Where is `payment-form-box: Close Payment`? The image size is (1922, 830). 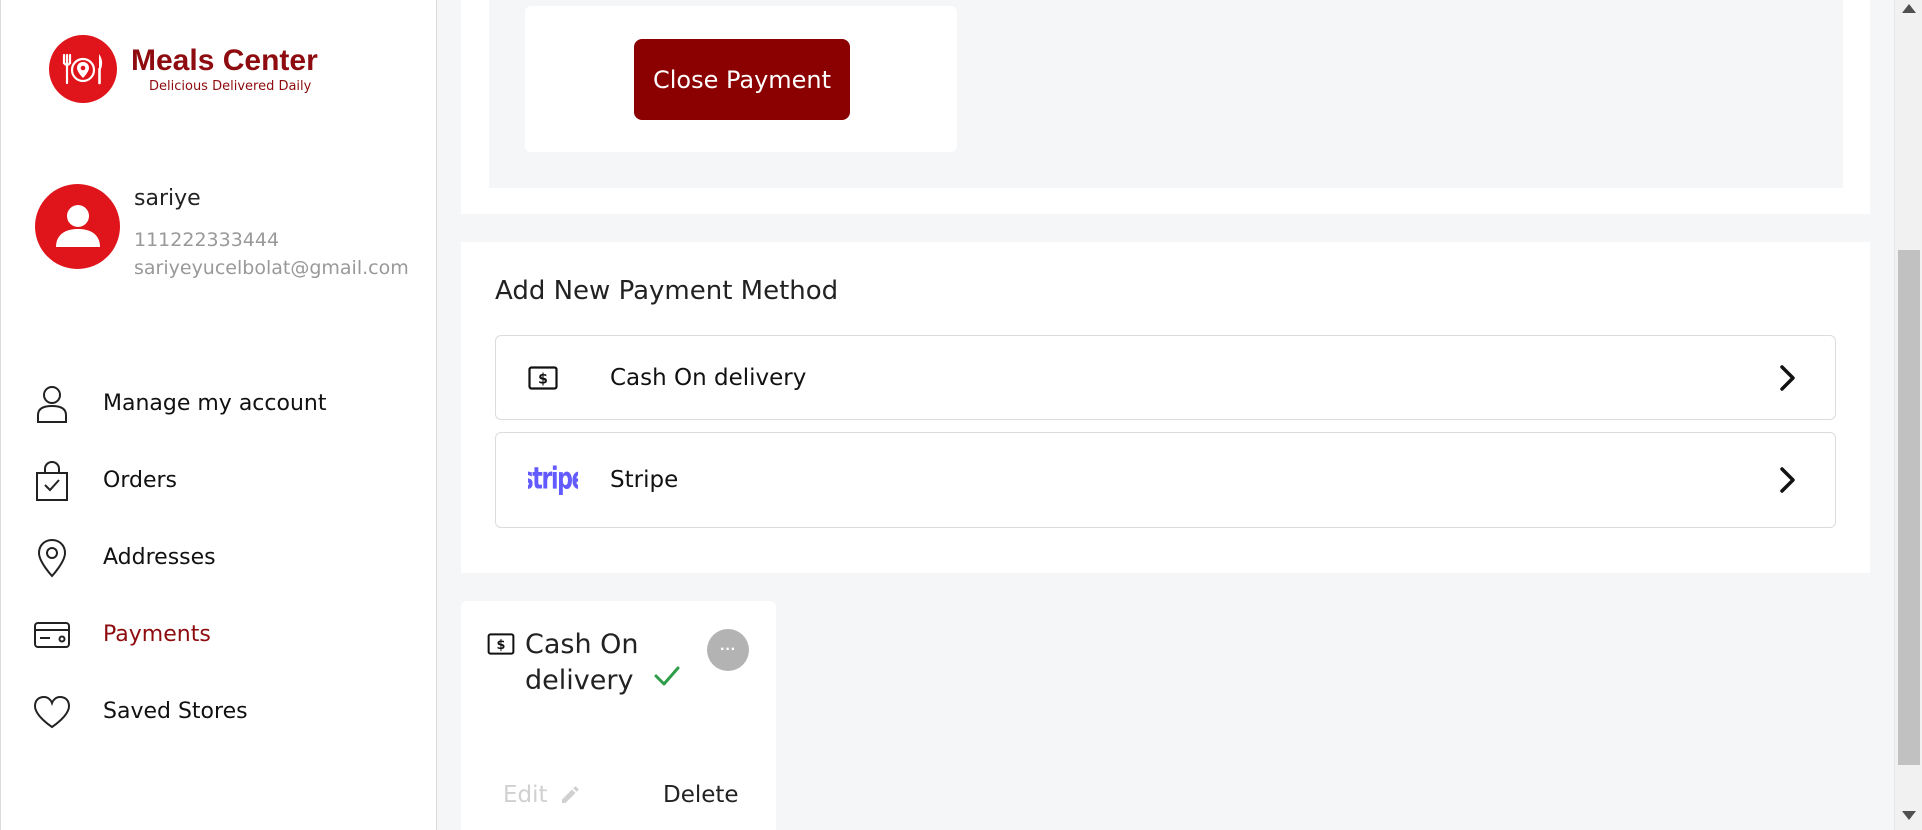
payment-form-box: Close Payment is located at coordinates (741, 79).